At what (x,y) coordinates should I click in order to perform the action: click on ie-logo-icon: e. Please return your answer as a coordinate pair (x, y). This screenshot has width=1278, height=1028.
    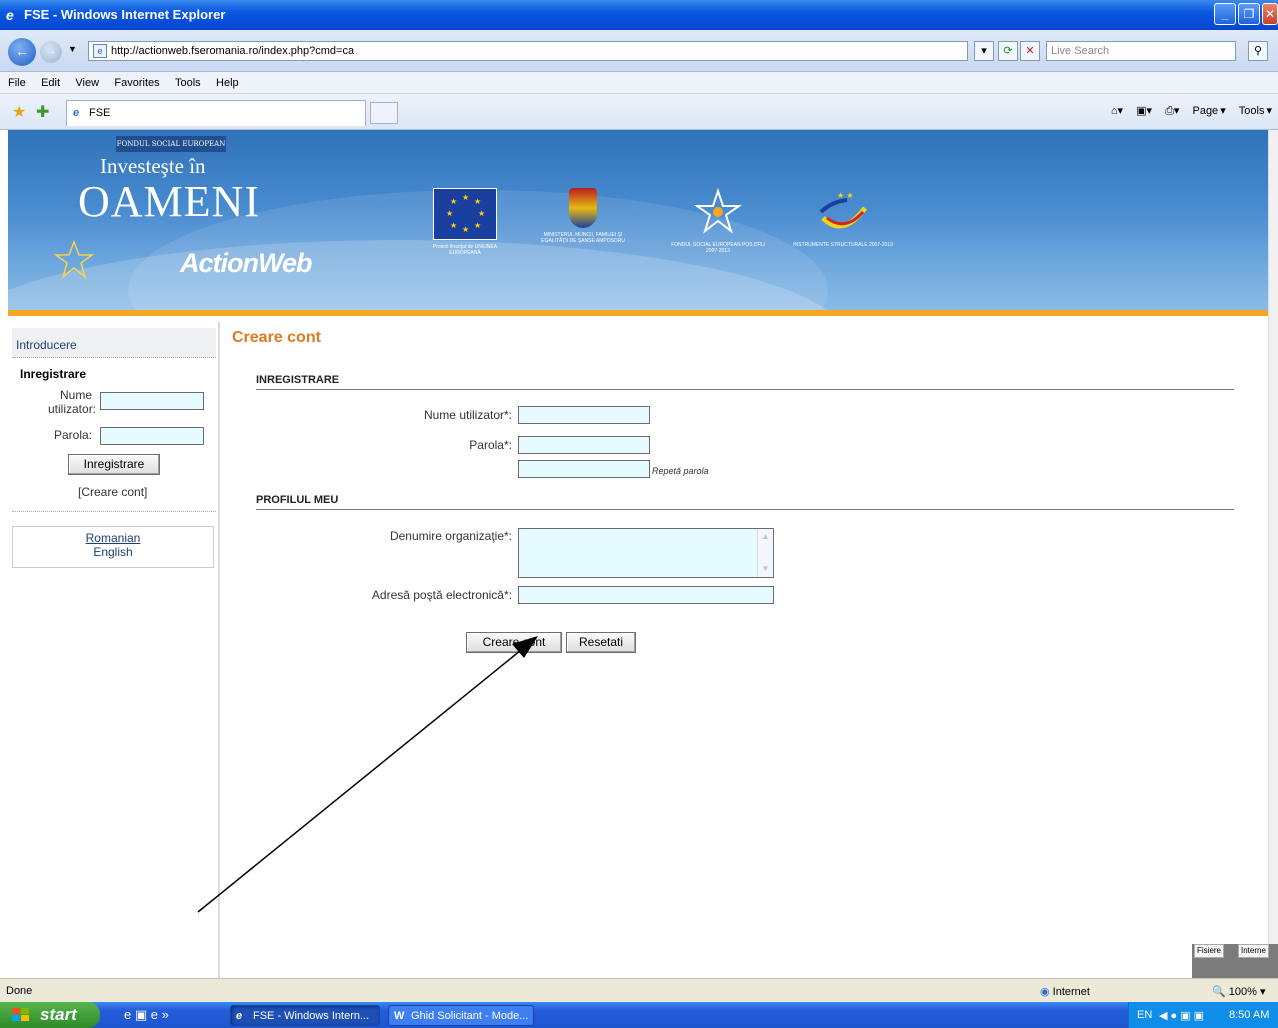
    Looking at the image, I should click on (10, 15).